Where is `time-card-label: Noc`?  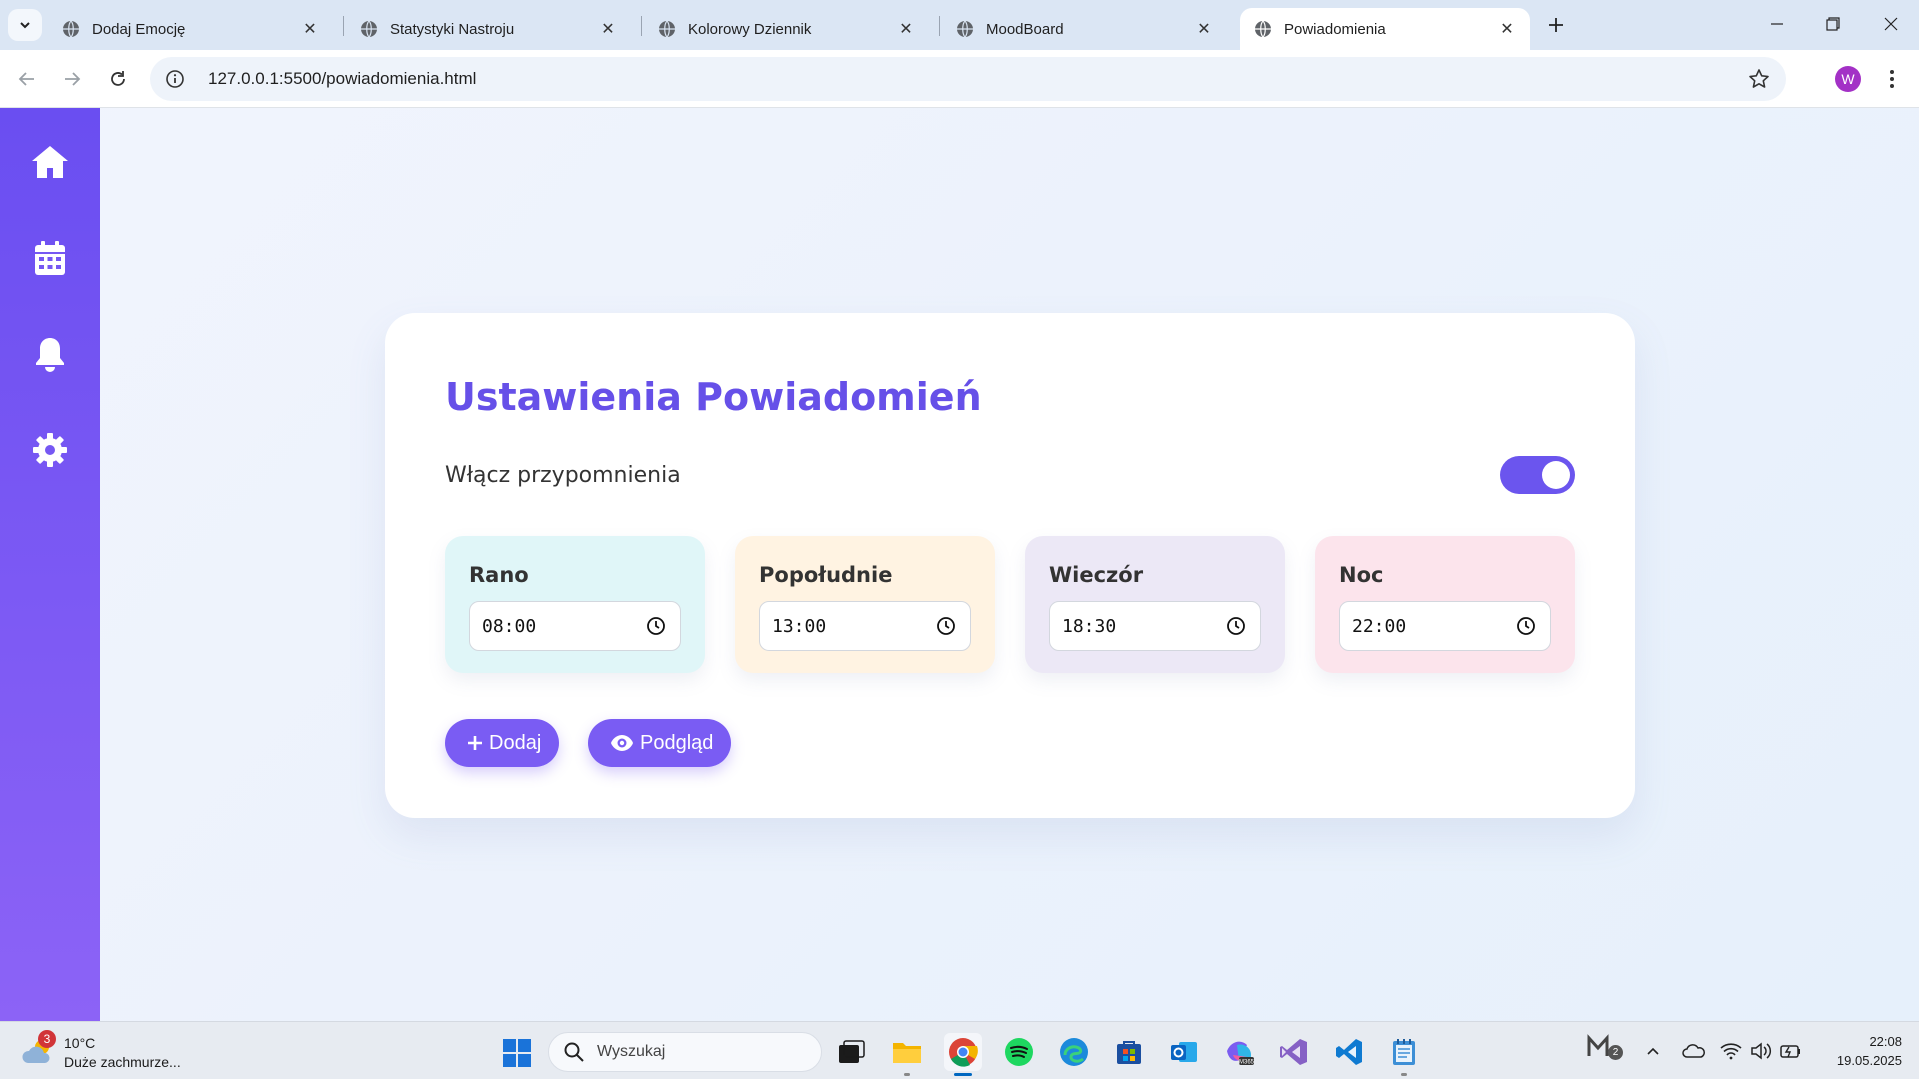
time-card-label: Noc is located at coordinates (1361, 575).